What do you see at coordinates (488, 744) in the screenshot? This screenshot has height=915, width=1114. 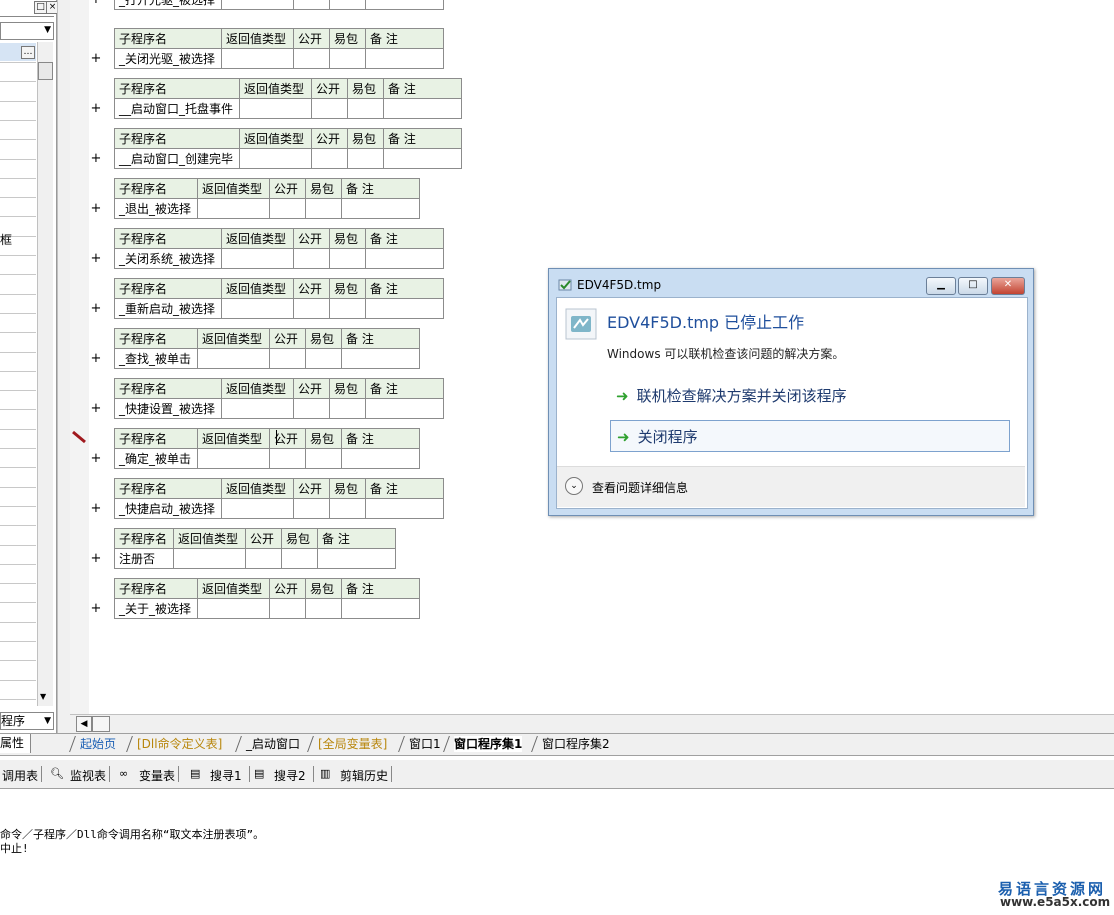 I see `tab-item: 窗口程序集1` at bounding box center [488, 744].